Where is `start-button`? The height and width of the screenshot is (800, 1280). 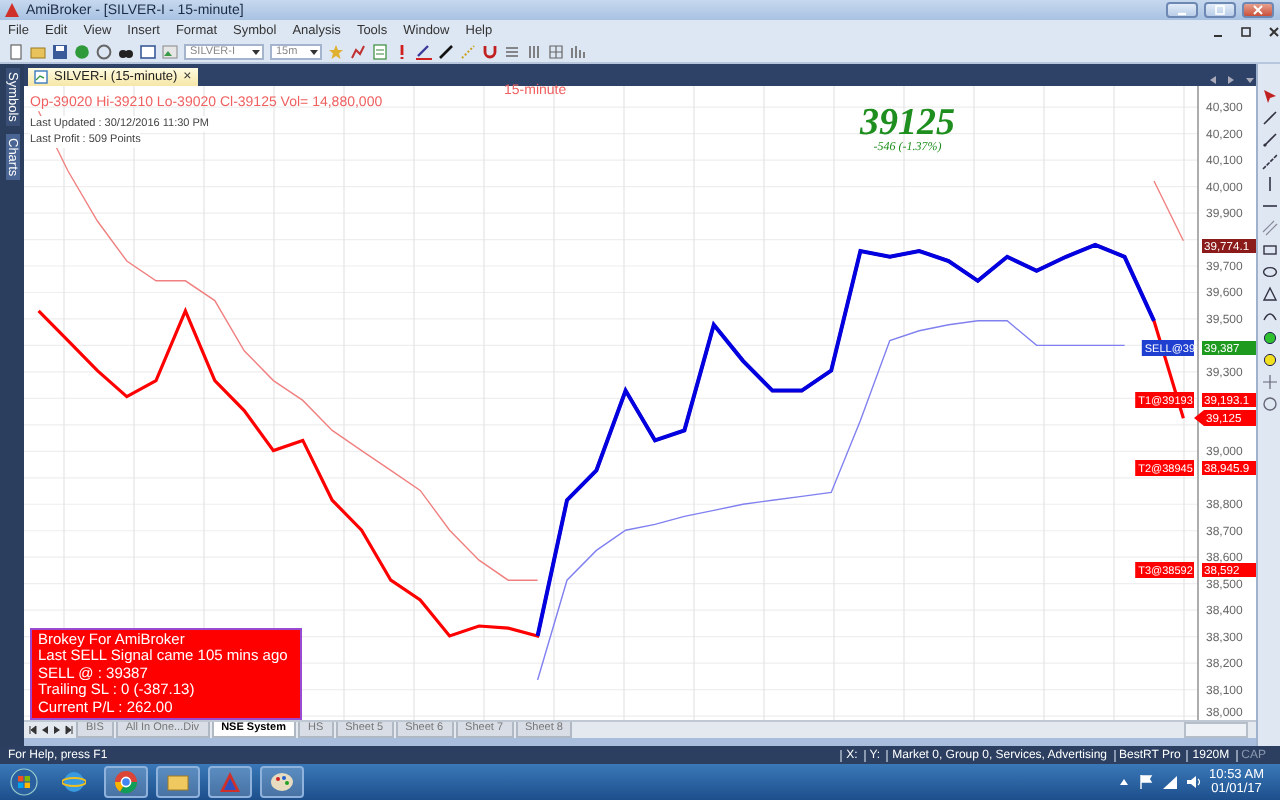
start-button is located at coordinates (24, 782).